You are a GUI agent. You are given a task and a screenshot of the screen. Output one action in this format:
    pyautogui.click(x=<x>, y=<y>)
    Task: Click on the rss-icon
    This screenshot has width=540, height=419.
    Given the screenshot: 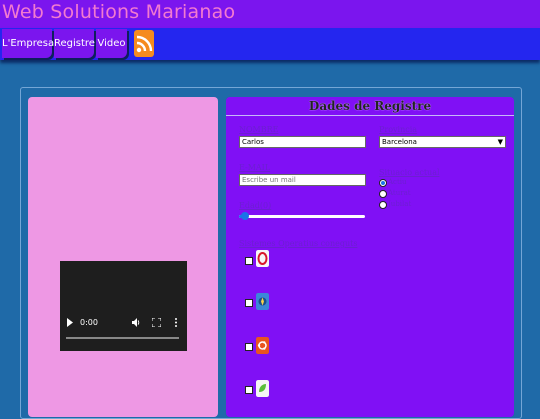 What is the action you would take?
    pyautogui.click(x=144, y=43)
    